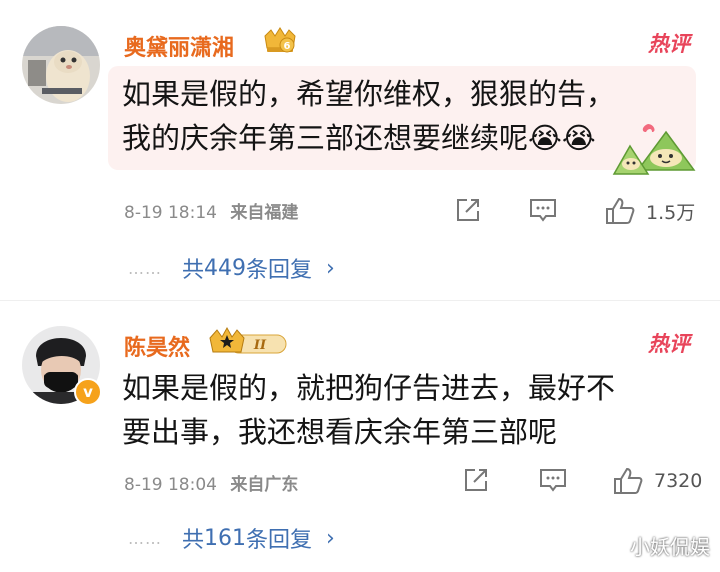  What do you see at coordinates (264, 213) in the screenshot?
I see `comment-location: 来自福建` at bounding box center [264, 213].